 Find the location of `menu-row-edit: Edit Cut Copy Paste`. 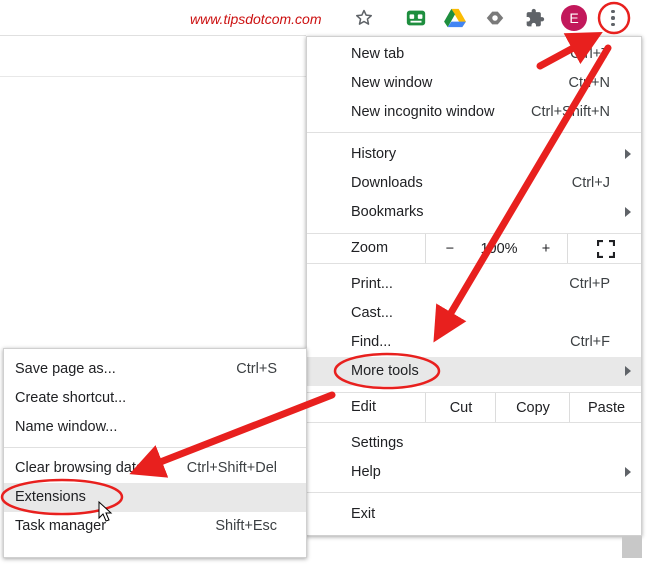

menu-row-edit: Edit Cut Copy Paste is located at coordinates (474, 407).